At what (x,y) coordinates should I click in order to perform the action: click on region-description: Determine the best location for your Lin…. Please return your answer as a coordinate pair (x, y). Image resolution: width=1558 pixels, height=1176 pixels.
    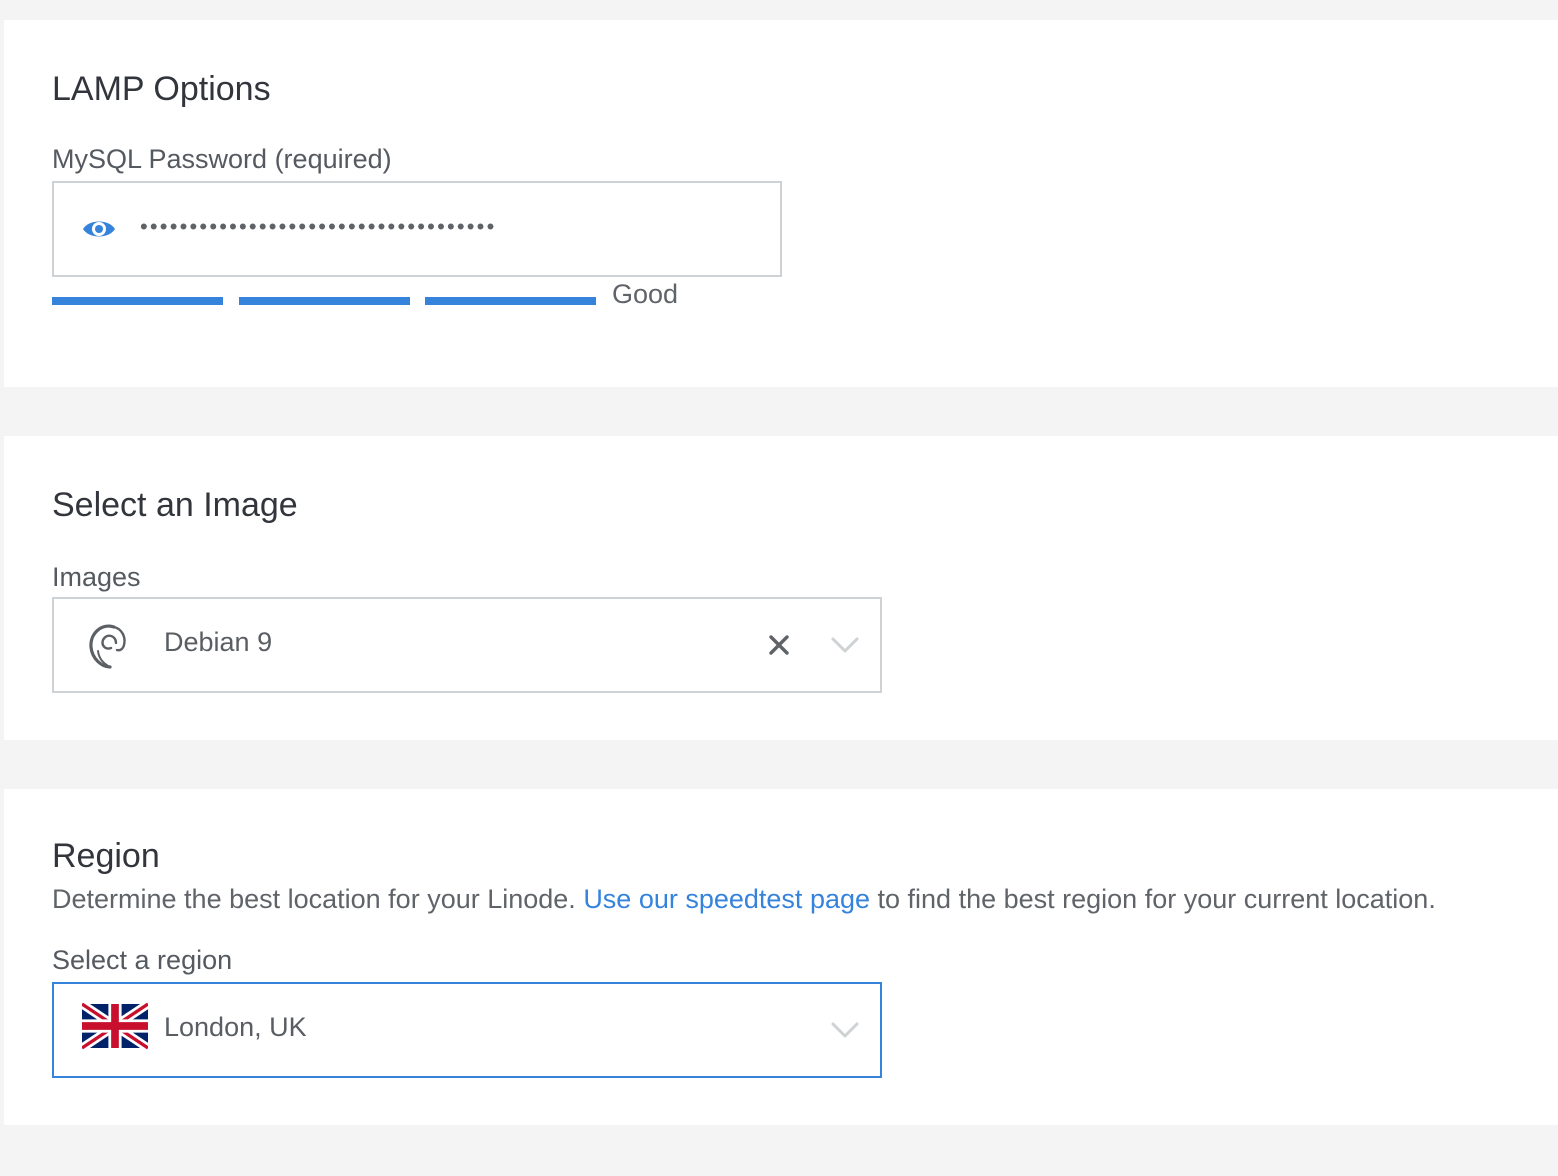
    Looking at the image, I should click on (744, 899).